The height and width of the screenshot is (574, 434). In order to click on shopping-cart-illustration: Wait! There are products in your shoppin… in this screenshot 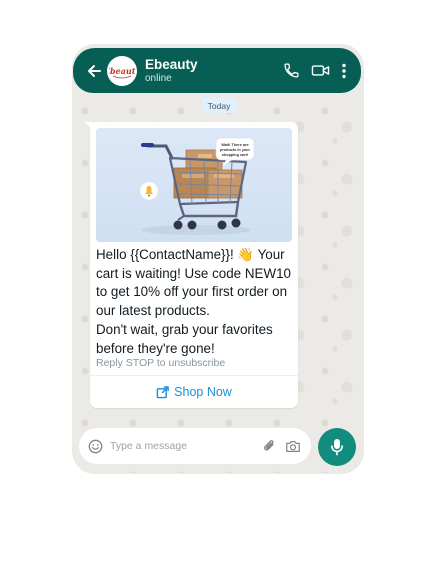, I will do `click(197, 186)`.